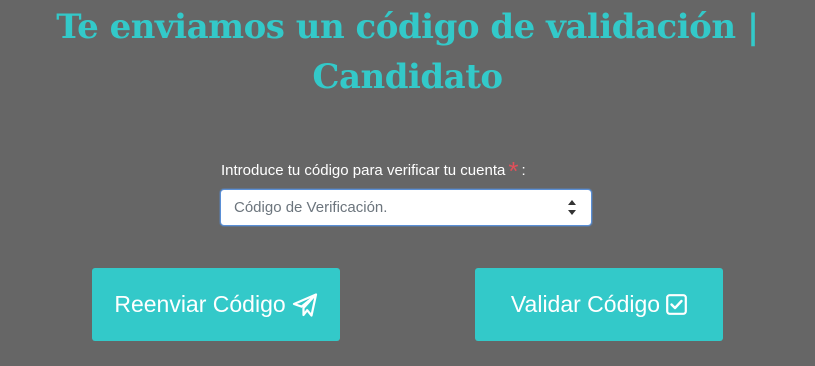 The image size is (815, 366). Describe the element at coordinates (572, 202) in the screenshot. I see `spinner-up-icon` at that location.